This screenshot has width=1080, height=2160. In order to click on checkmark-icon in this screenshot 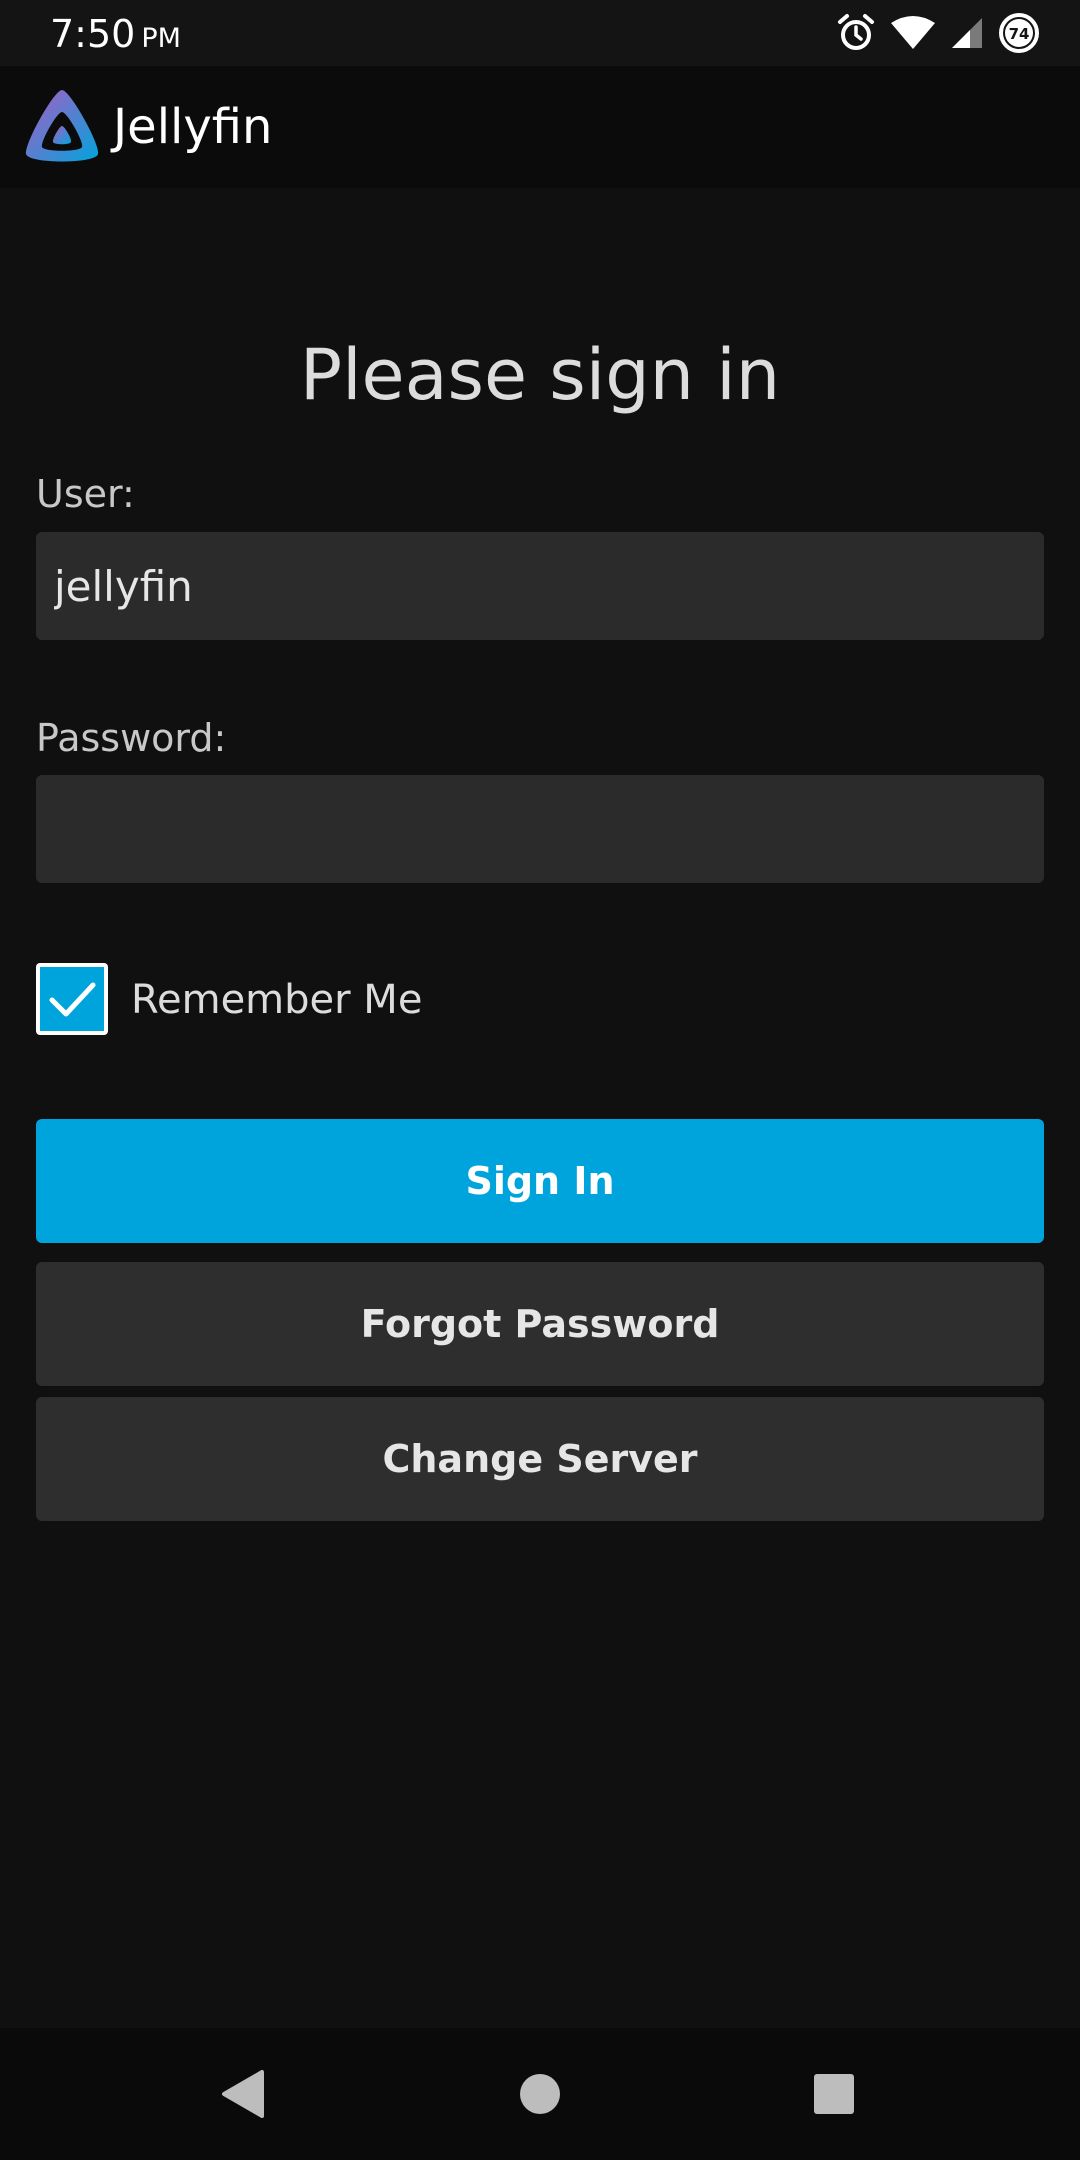, I will do `click(72, 999)`.